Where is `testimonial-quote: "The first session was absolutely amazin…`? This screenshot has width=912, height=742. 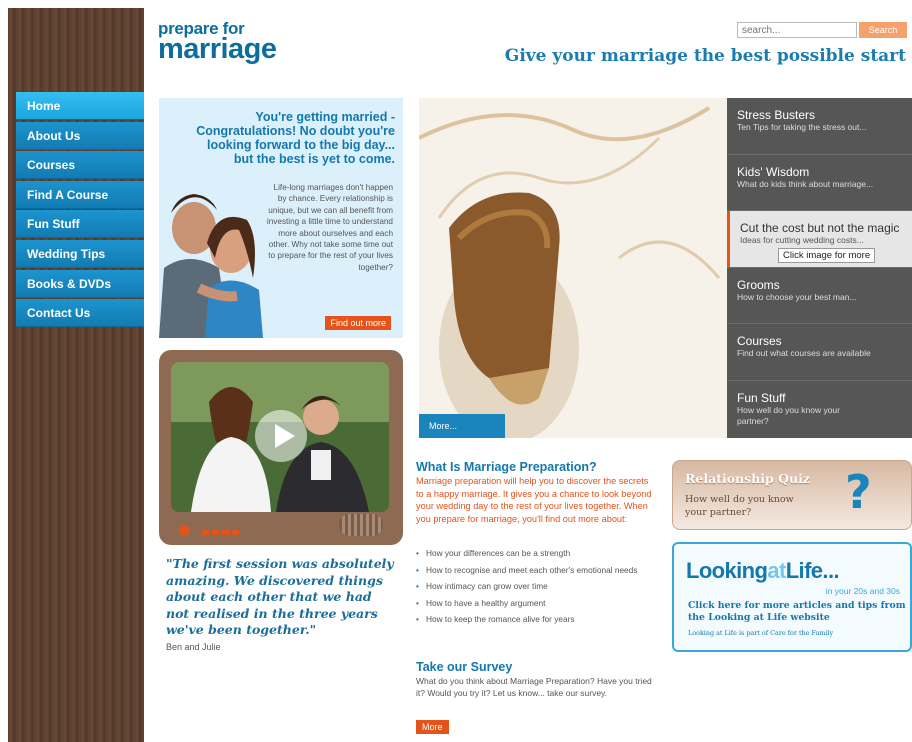
testimonial-quote: "The first session was absolutely amazin… is located at coordinates (280, 596).